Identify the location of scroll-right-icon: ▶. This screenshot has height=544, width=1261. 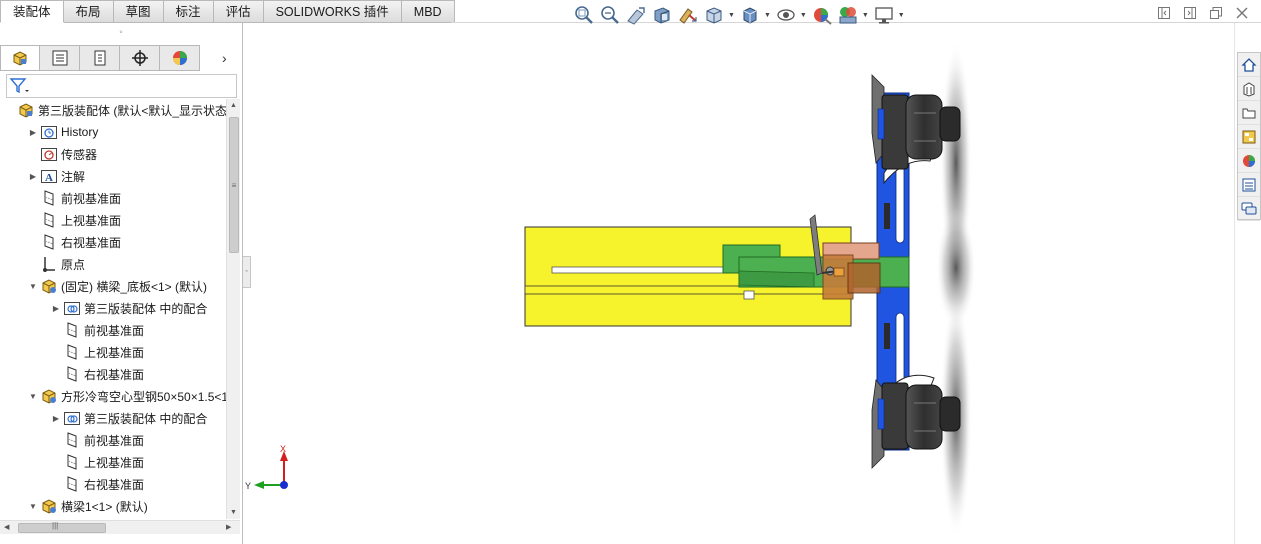
(228, 527).